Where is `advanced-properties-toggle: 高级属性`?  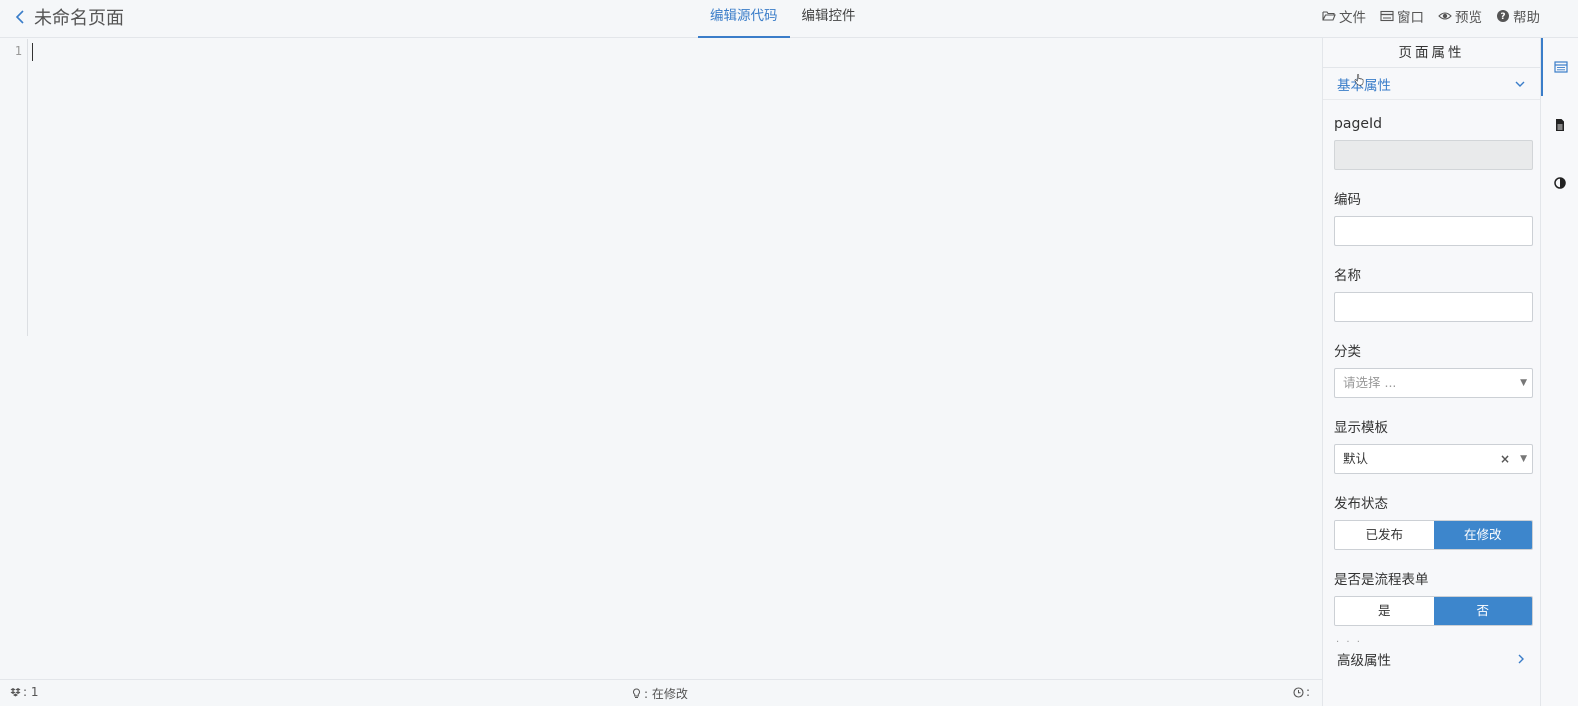 advanced-properties-toggle: 高级属性 is located at coordinates (1431, 659).